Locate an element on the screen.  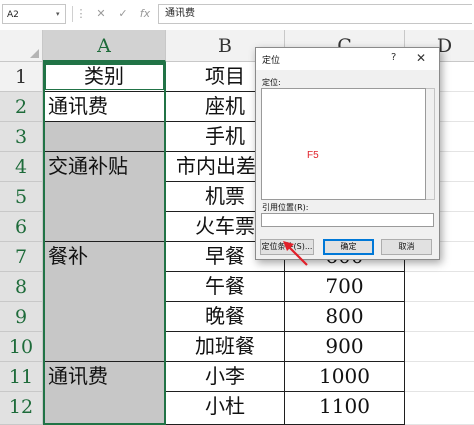
cell-a1: 类别 is located at coordinates (104, 77).